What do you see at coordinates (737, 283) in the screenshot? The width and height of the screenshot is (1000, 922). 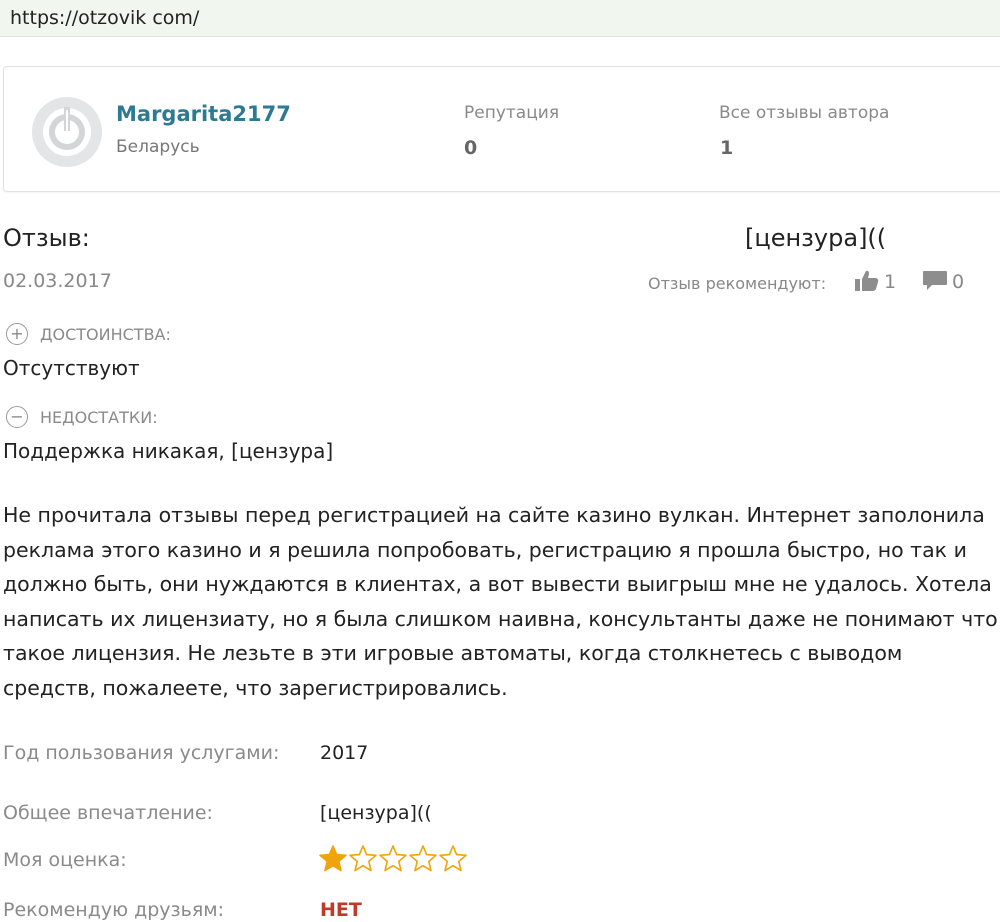 I see `recommend-count-label: Отзыв рекомендуют:` at bounding box center [737, 283].